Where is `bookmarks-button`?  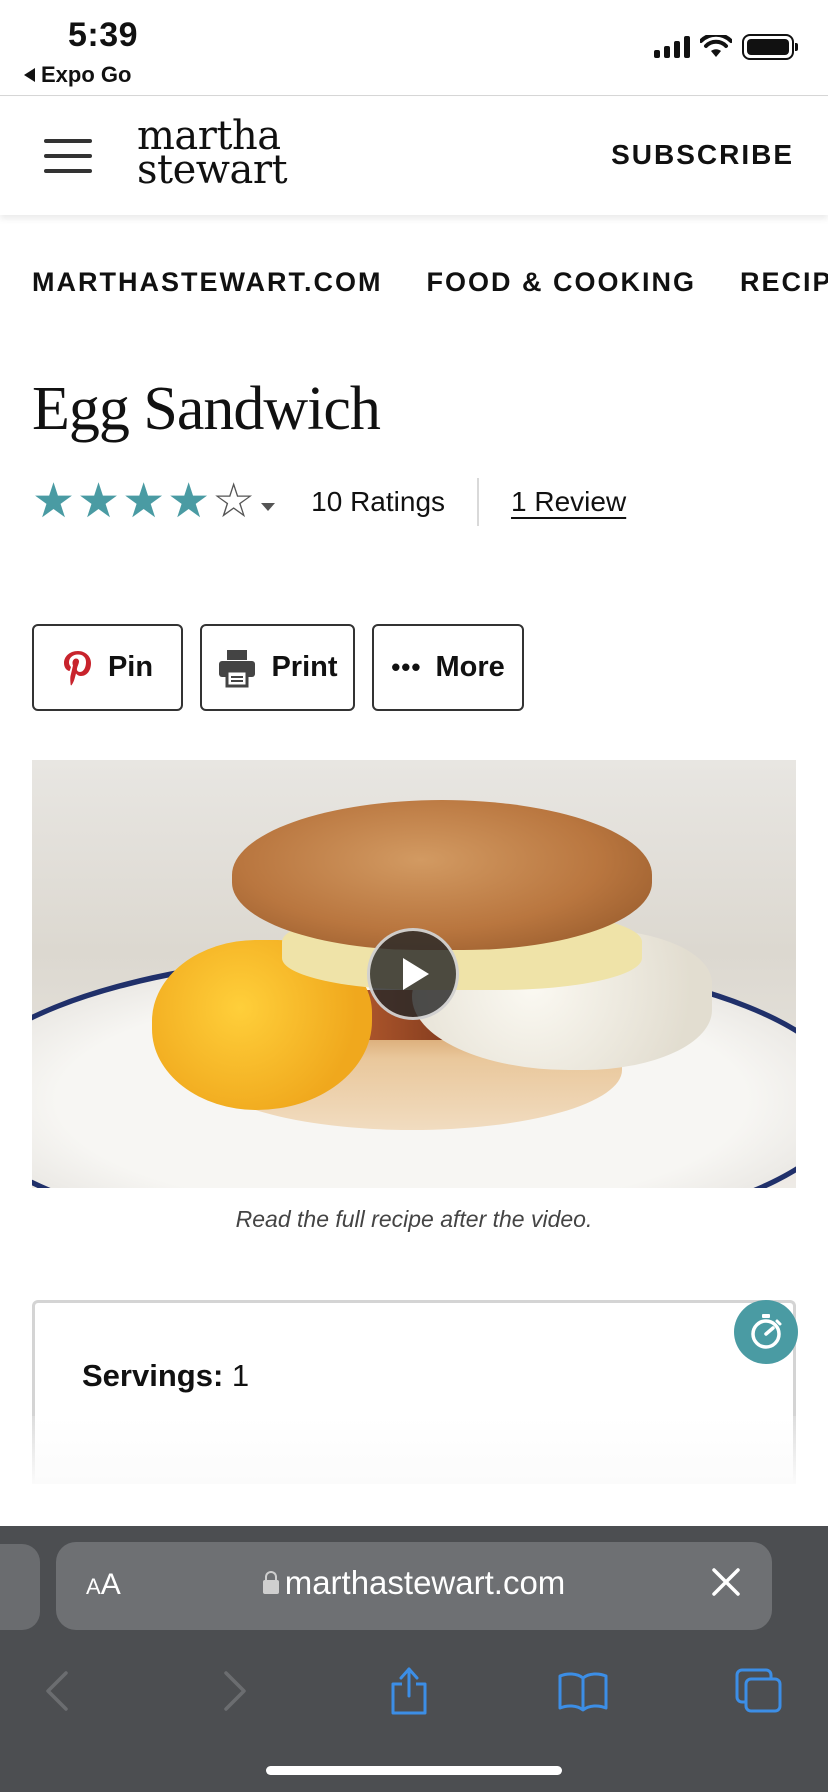 bookmarks-button is located at coordinates (583, 1691).